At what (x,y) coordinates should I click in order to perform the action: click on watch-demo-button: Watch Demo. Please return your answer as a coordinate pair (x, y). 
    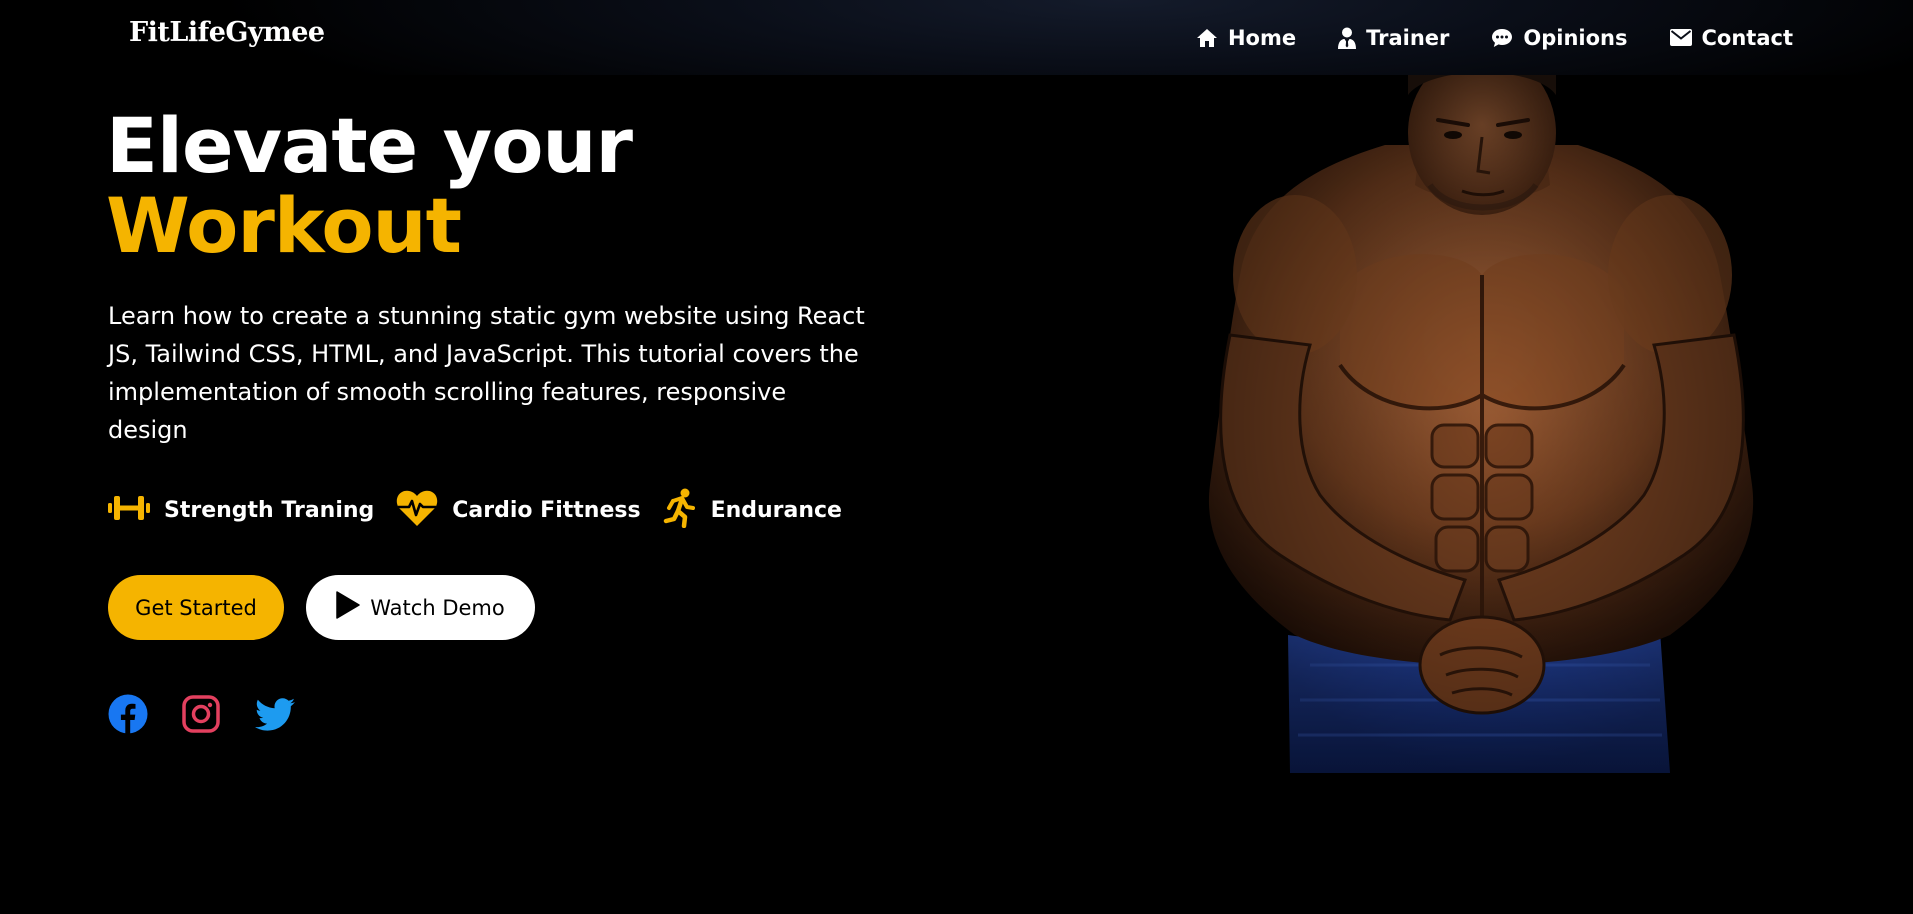
    Looking at the image, I should click on (420, 607).